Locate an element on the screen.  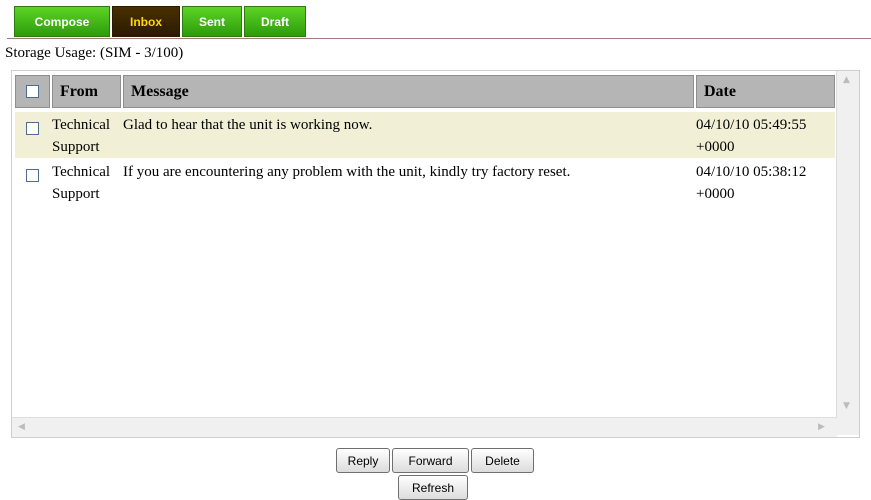
scroll-left-icon: ◀ is located at coordinates (21, 427).